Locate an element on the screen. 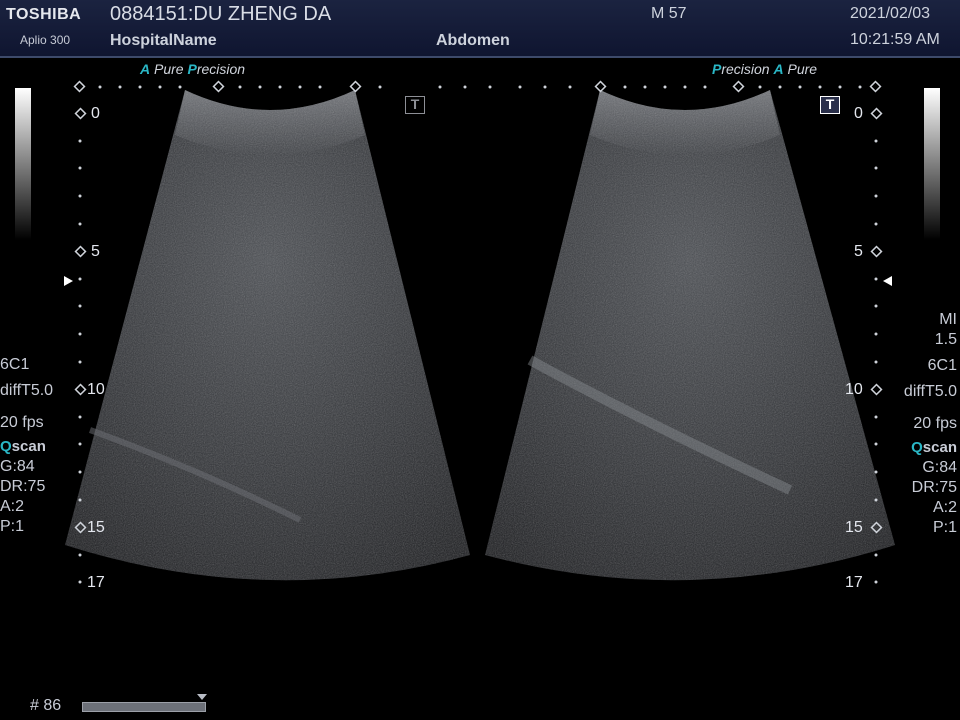 The width and height of the screenshot is (960, 720). left-depth-17: 17 is located at coordinates (96, 582).